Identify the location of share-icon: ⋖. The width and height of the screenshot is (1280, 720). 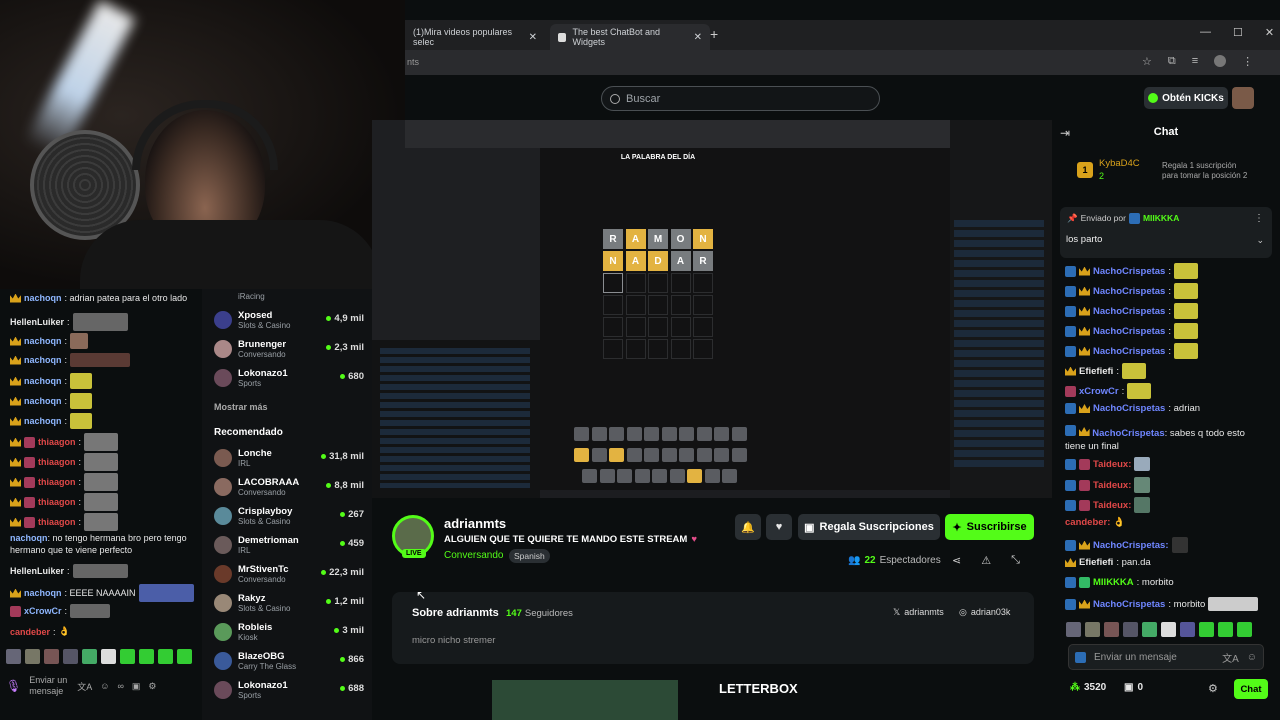
(956, 560).